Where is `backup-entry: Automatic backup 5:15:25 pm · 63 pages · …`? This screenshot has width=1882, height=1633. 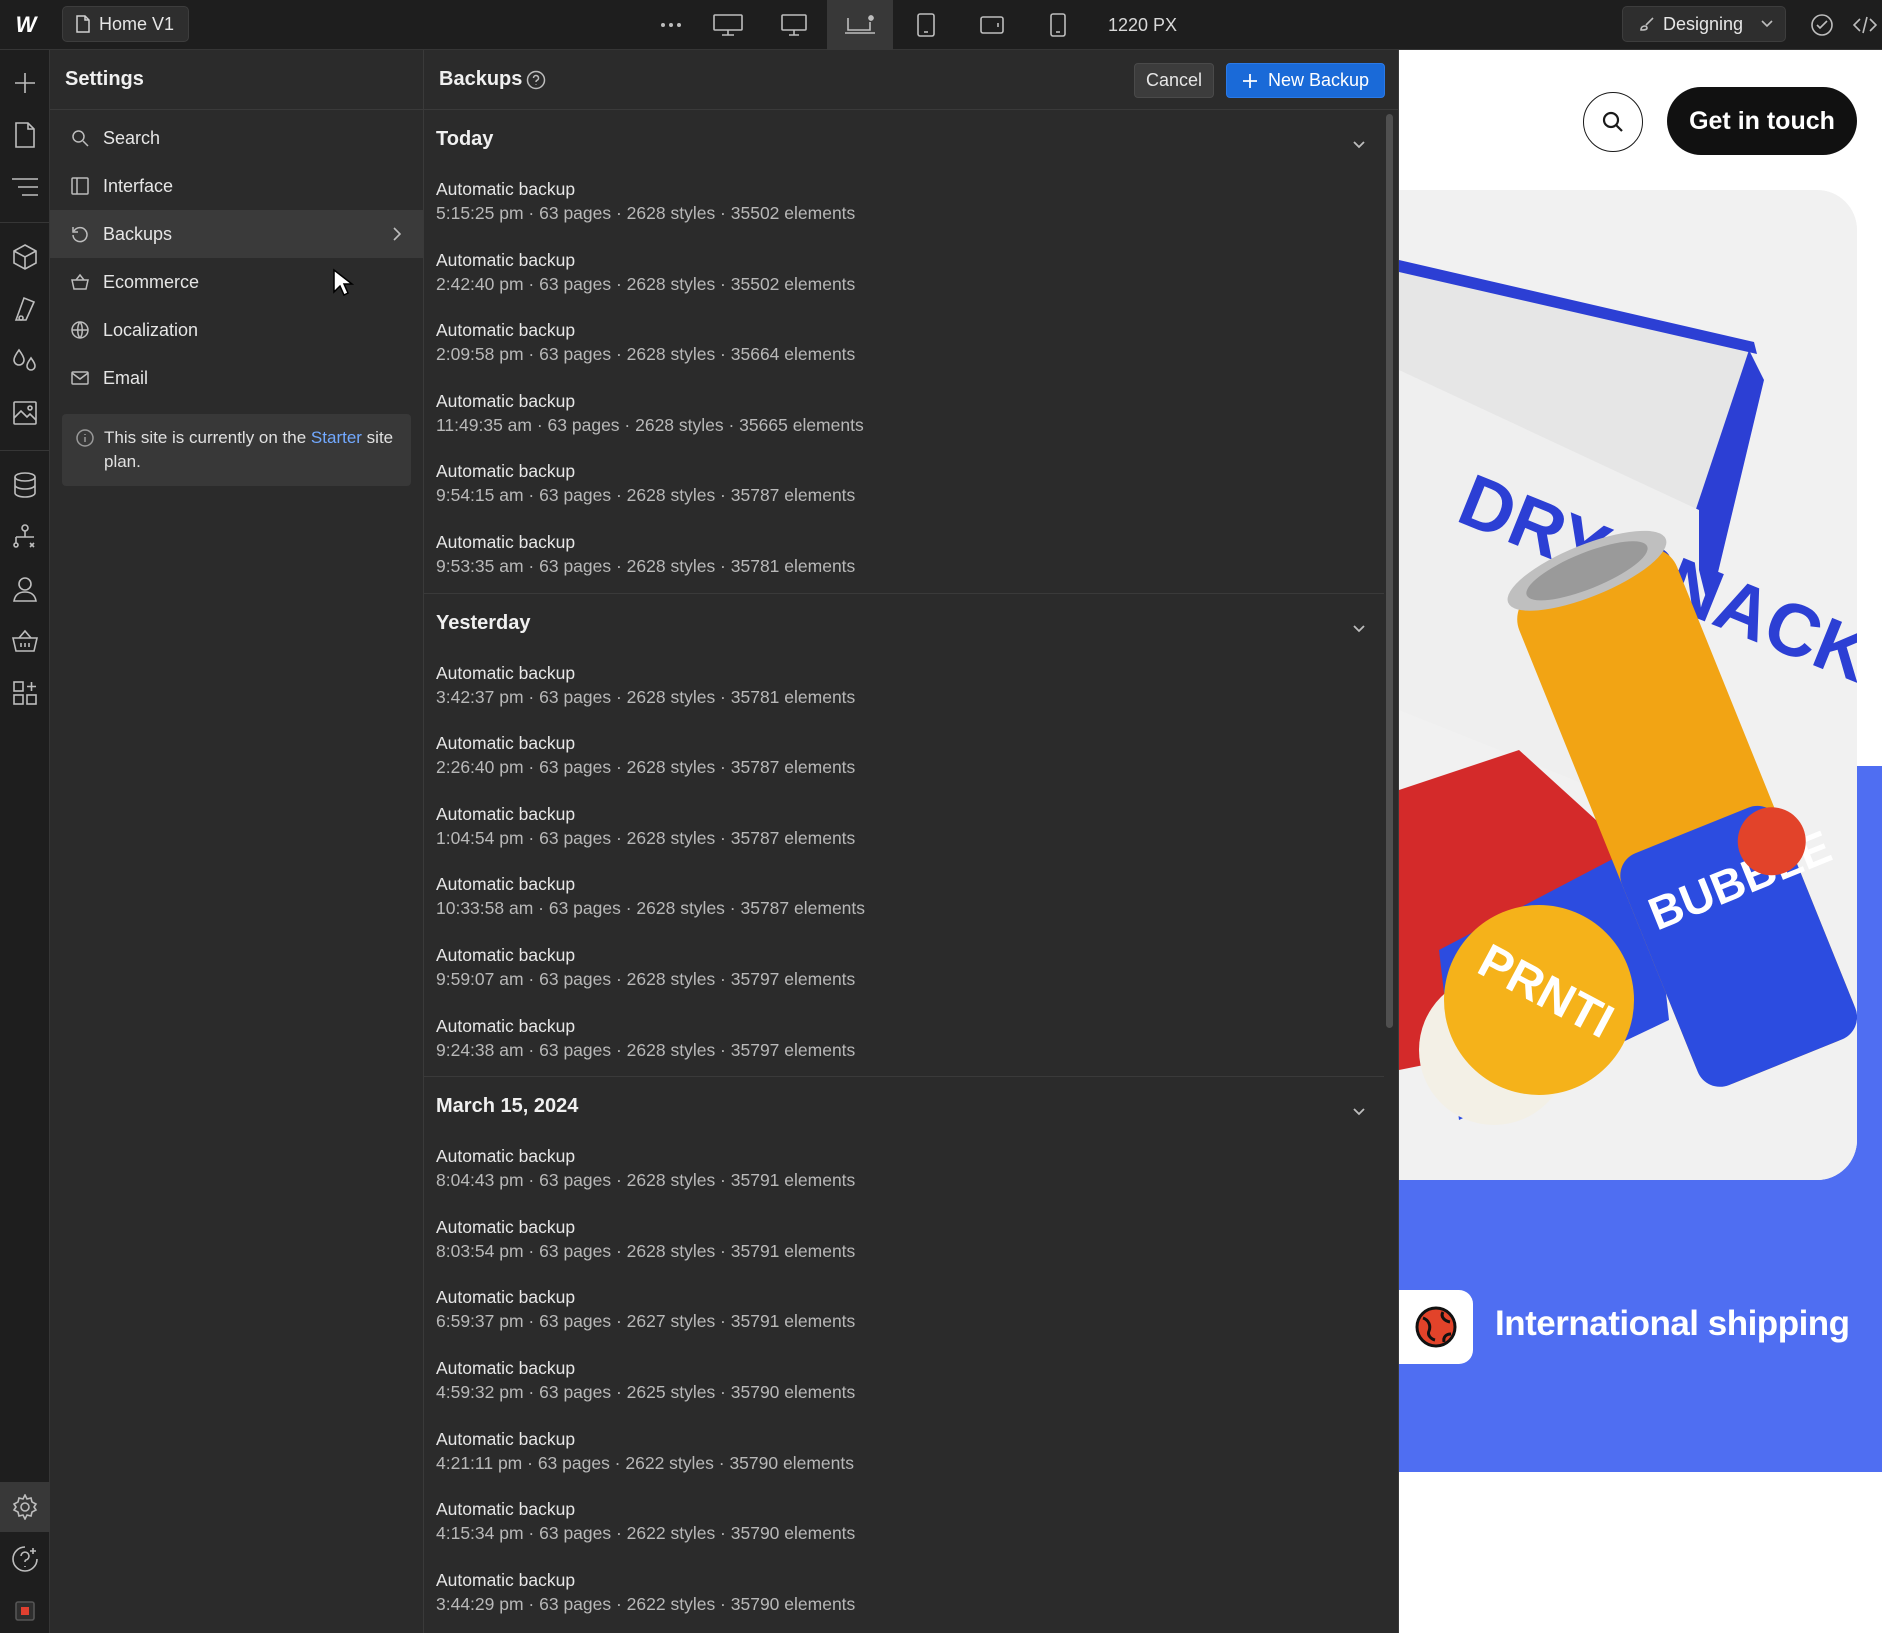 backup-entry: Automatic backup 5:15:25 pm · 63 pages · … is located at coordinates (911, 204).